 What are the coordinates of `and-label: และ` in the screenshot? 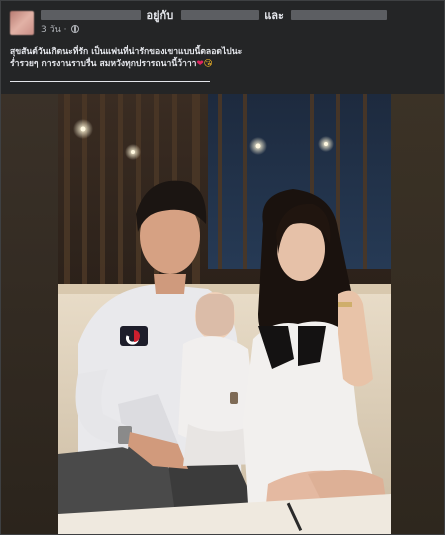 It's located at (274, 15).